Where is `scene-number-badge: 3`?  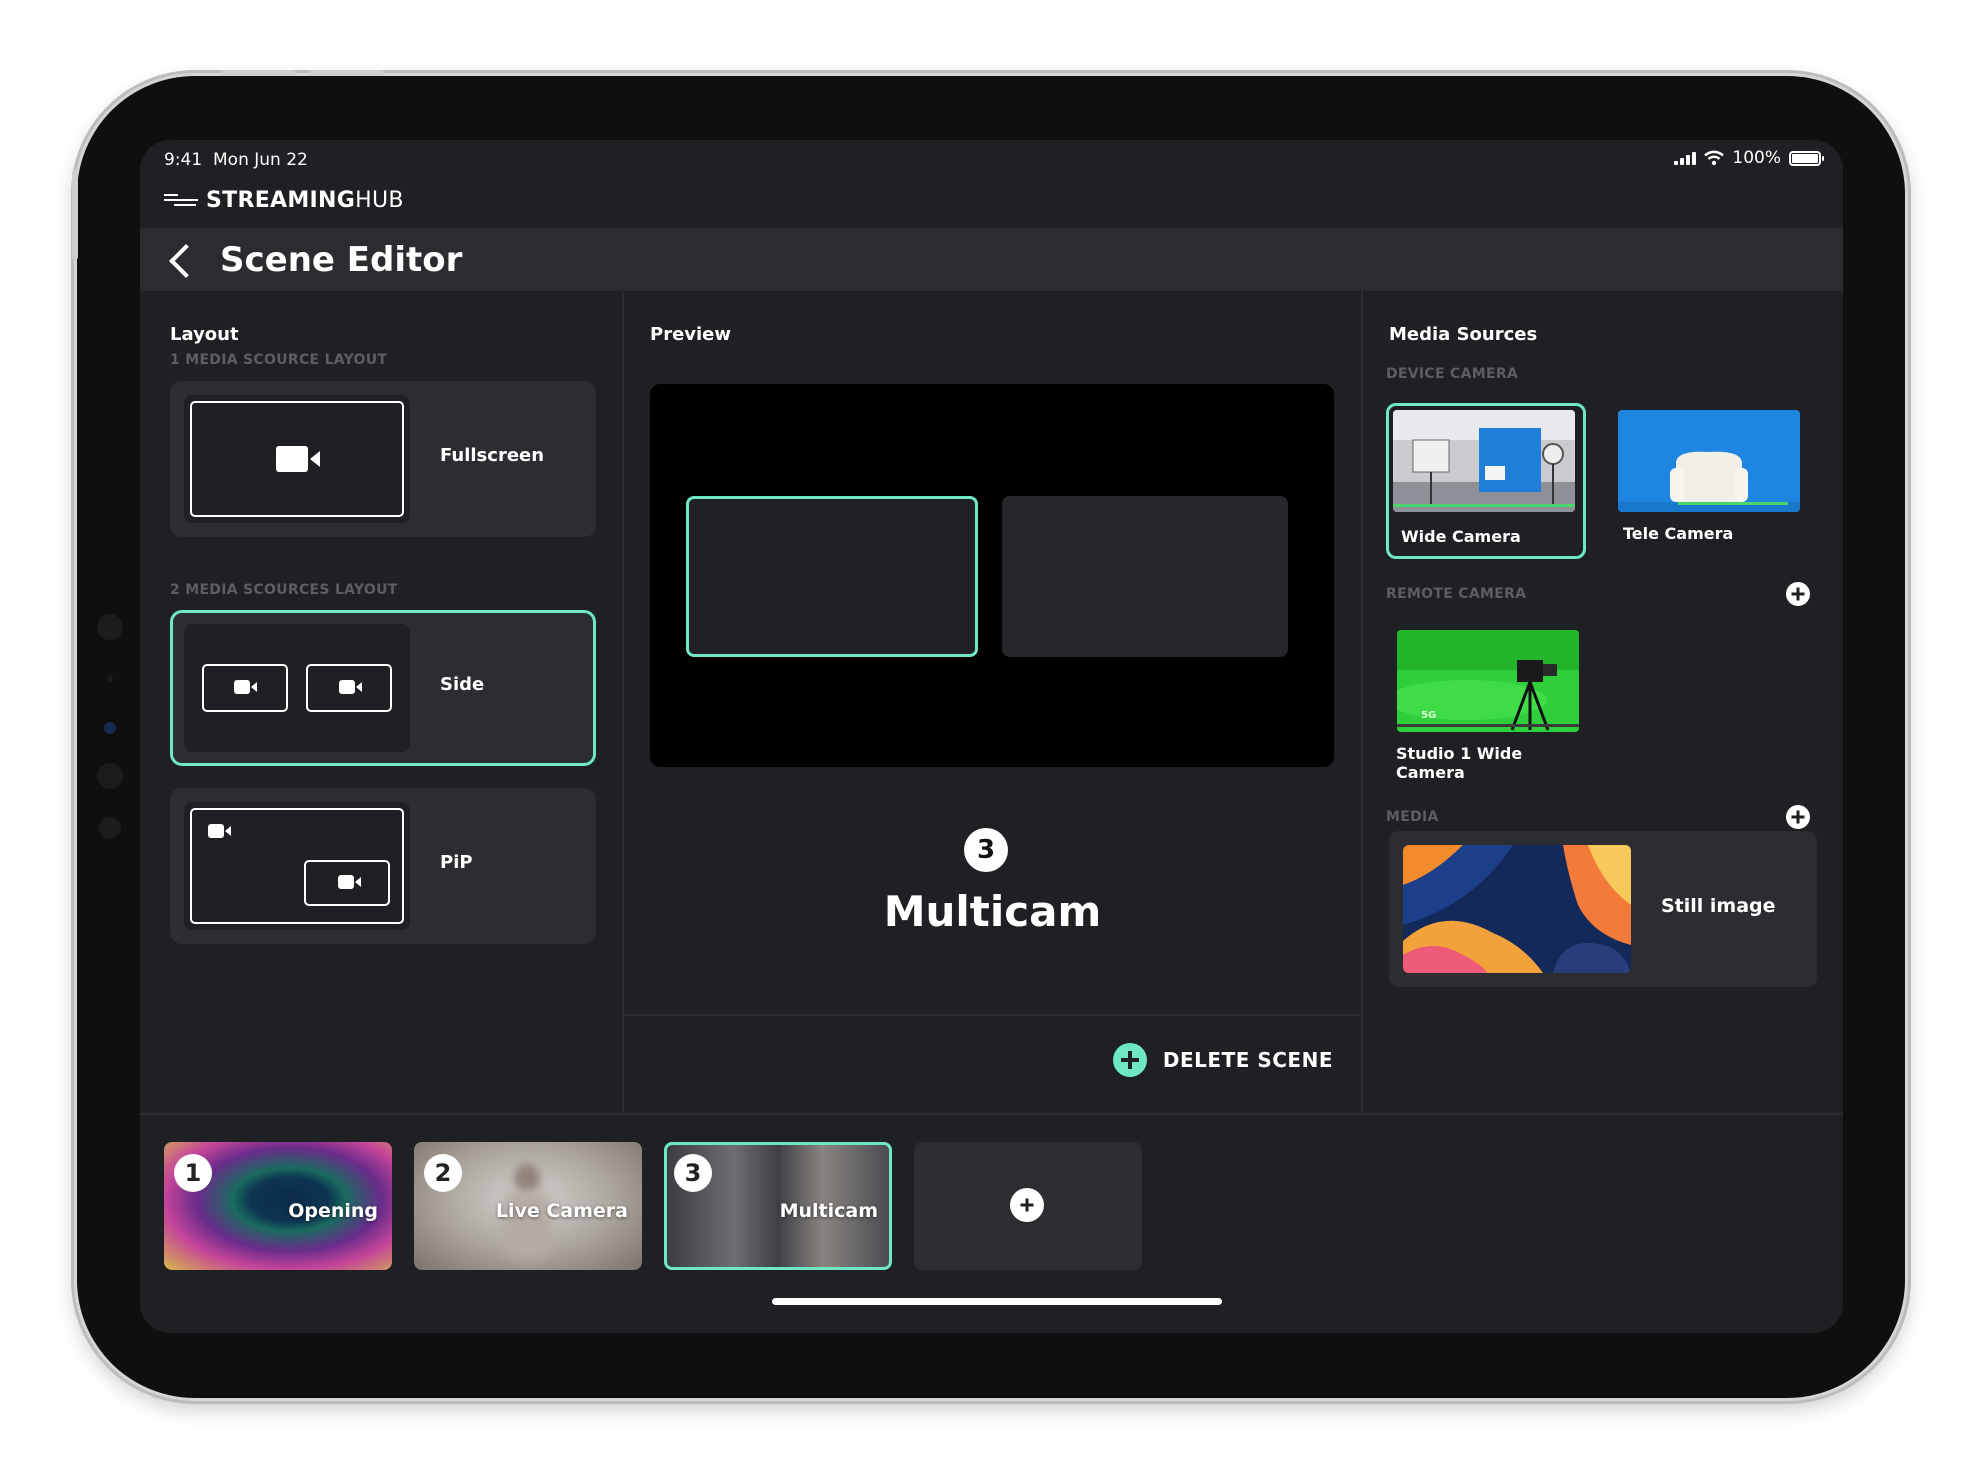
scene-number-badge: 3 is located at coordinates (986, 850).